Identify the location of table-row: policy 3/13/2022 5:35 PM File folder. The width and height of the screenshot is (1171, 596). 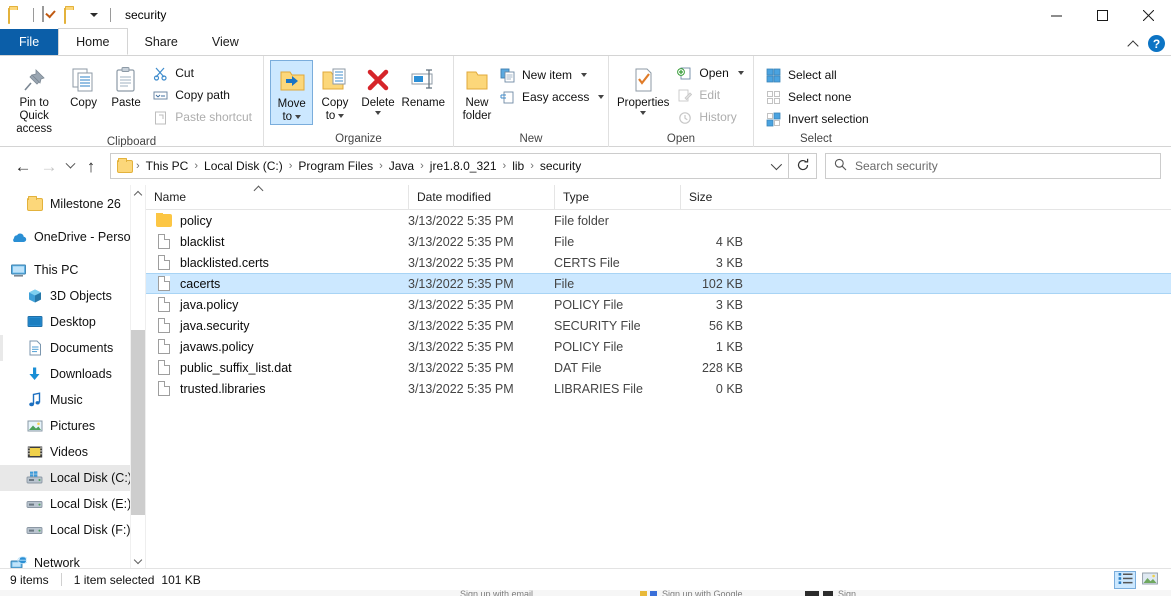
(658, 220).